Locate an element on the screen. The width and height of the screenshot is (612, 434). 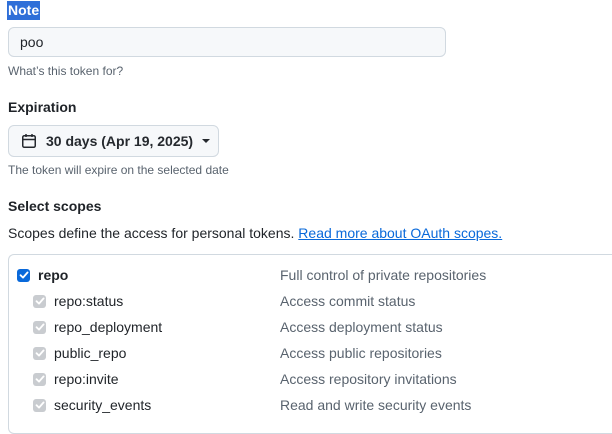
note-hint: What’s this token for? is located at coordinates (66, 71).